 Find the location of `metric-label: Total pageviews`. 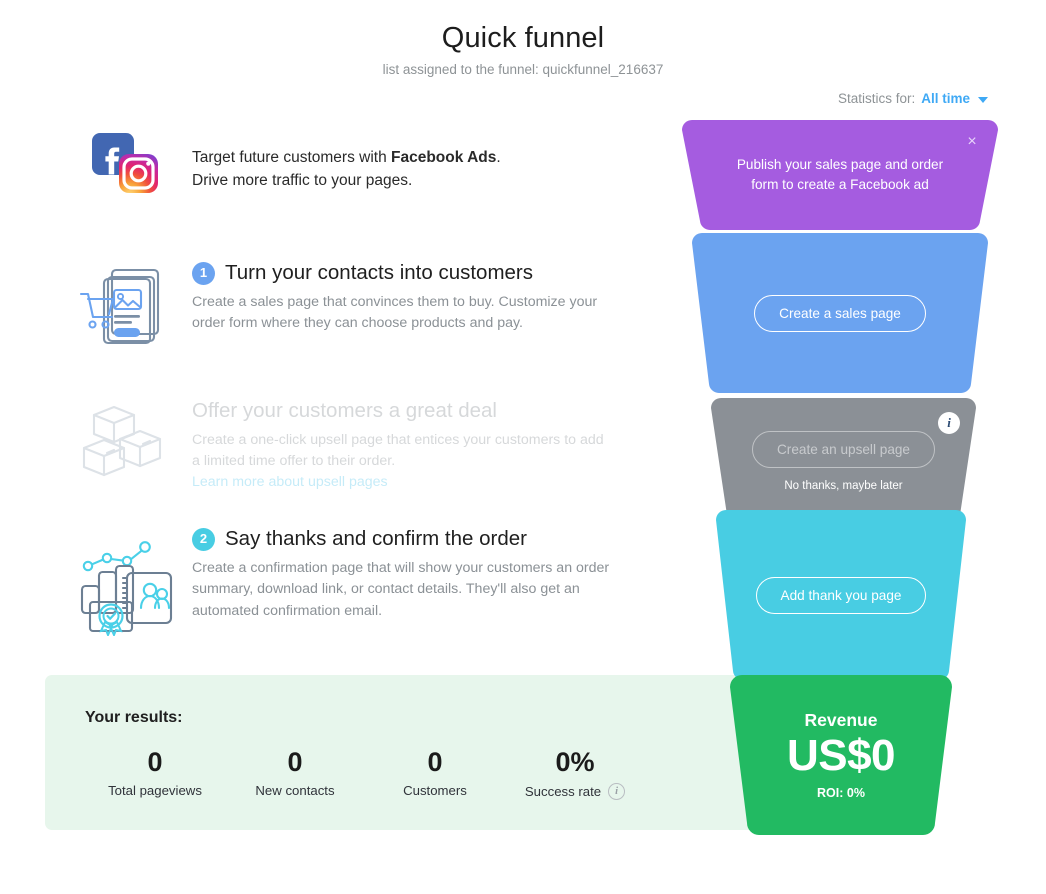

metric-label: Total pageviews is located at coordinates (155, 790).